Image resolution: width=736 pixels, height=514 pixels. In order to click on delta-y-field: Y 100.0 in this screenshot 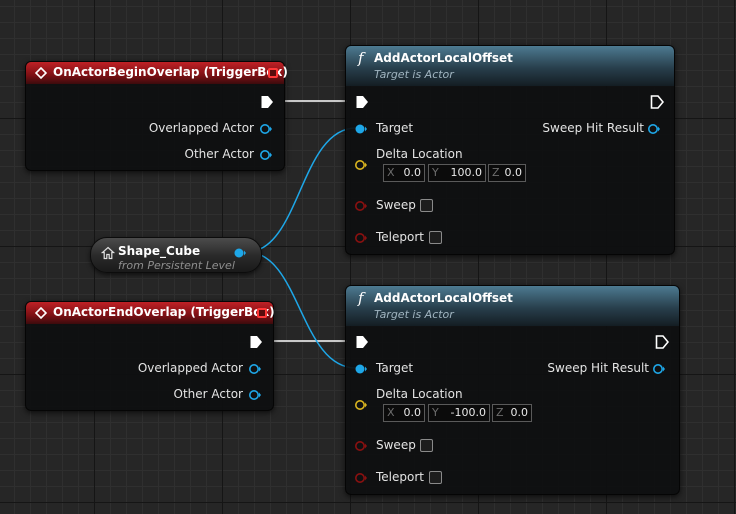, I will do `click(457, 173)`.